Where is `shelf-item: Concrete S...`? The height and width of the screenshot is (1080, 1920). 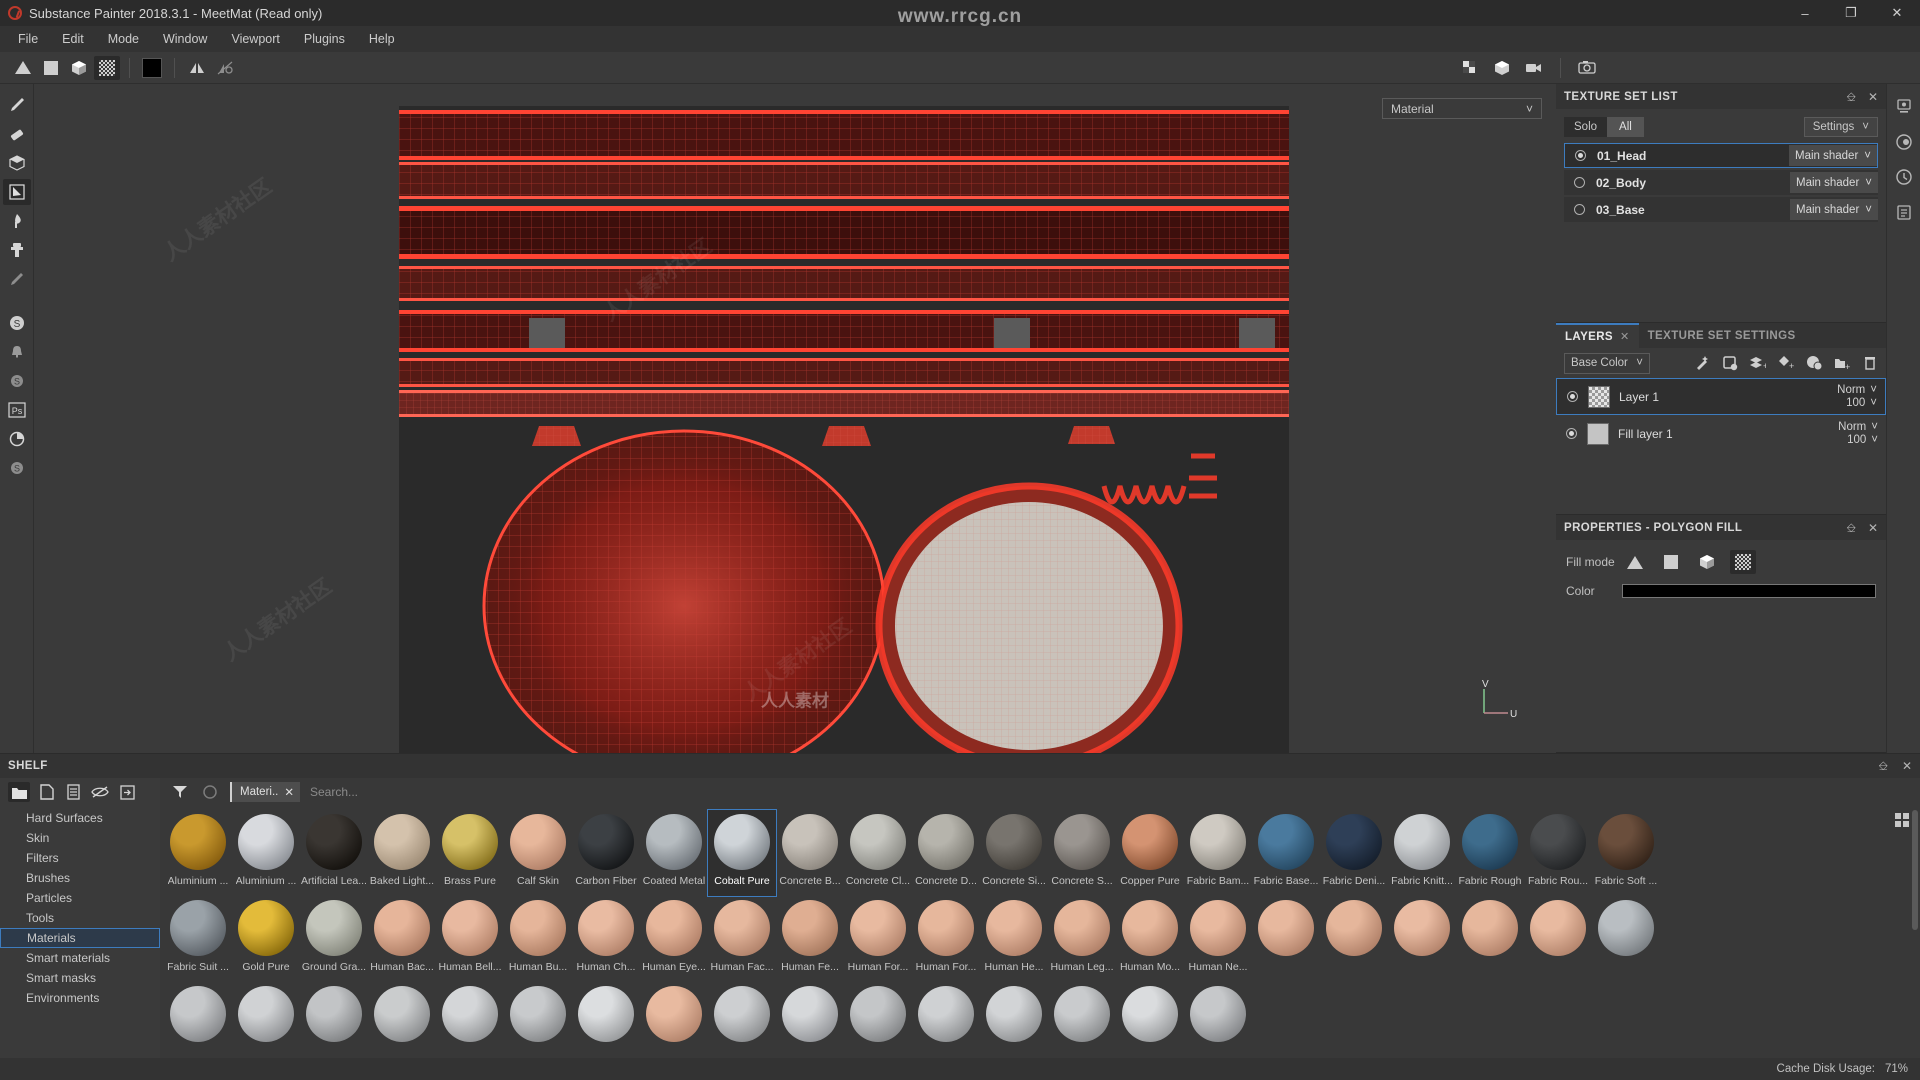 shelf-item: Concrete S... is located at coordinates (1082, 853).